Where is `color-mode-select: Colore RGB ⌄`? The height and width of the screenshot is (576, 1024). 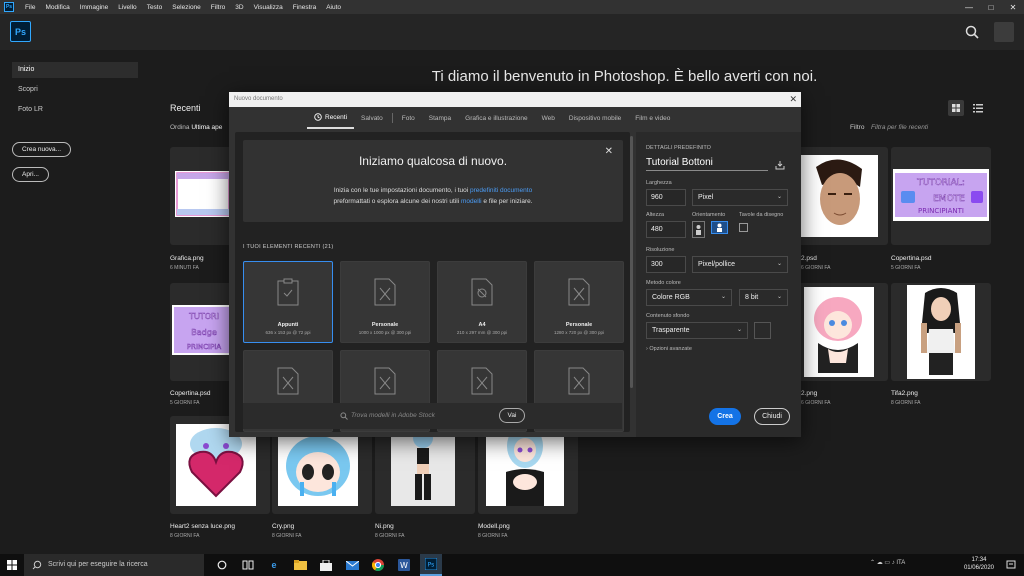 color-mode-select: Colore RGB ⌄ is located at coordinates (689, 297).